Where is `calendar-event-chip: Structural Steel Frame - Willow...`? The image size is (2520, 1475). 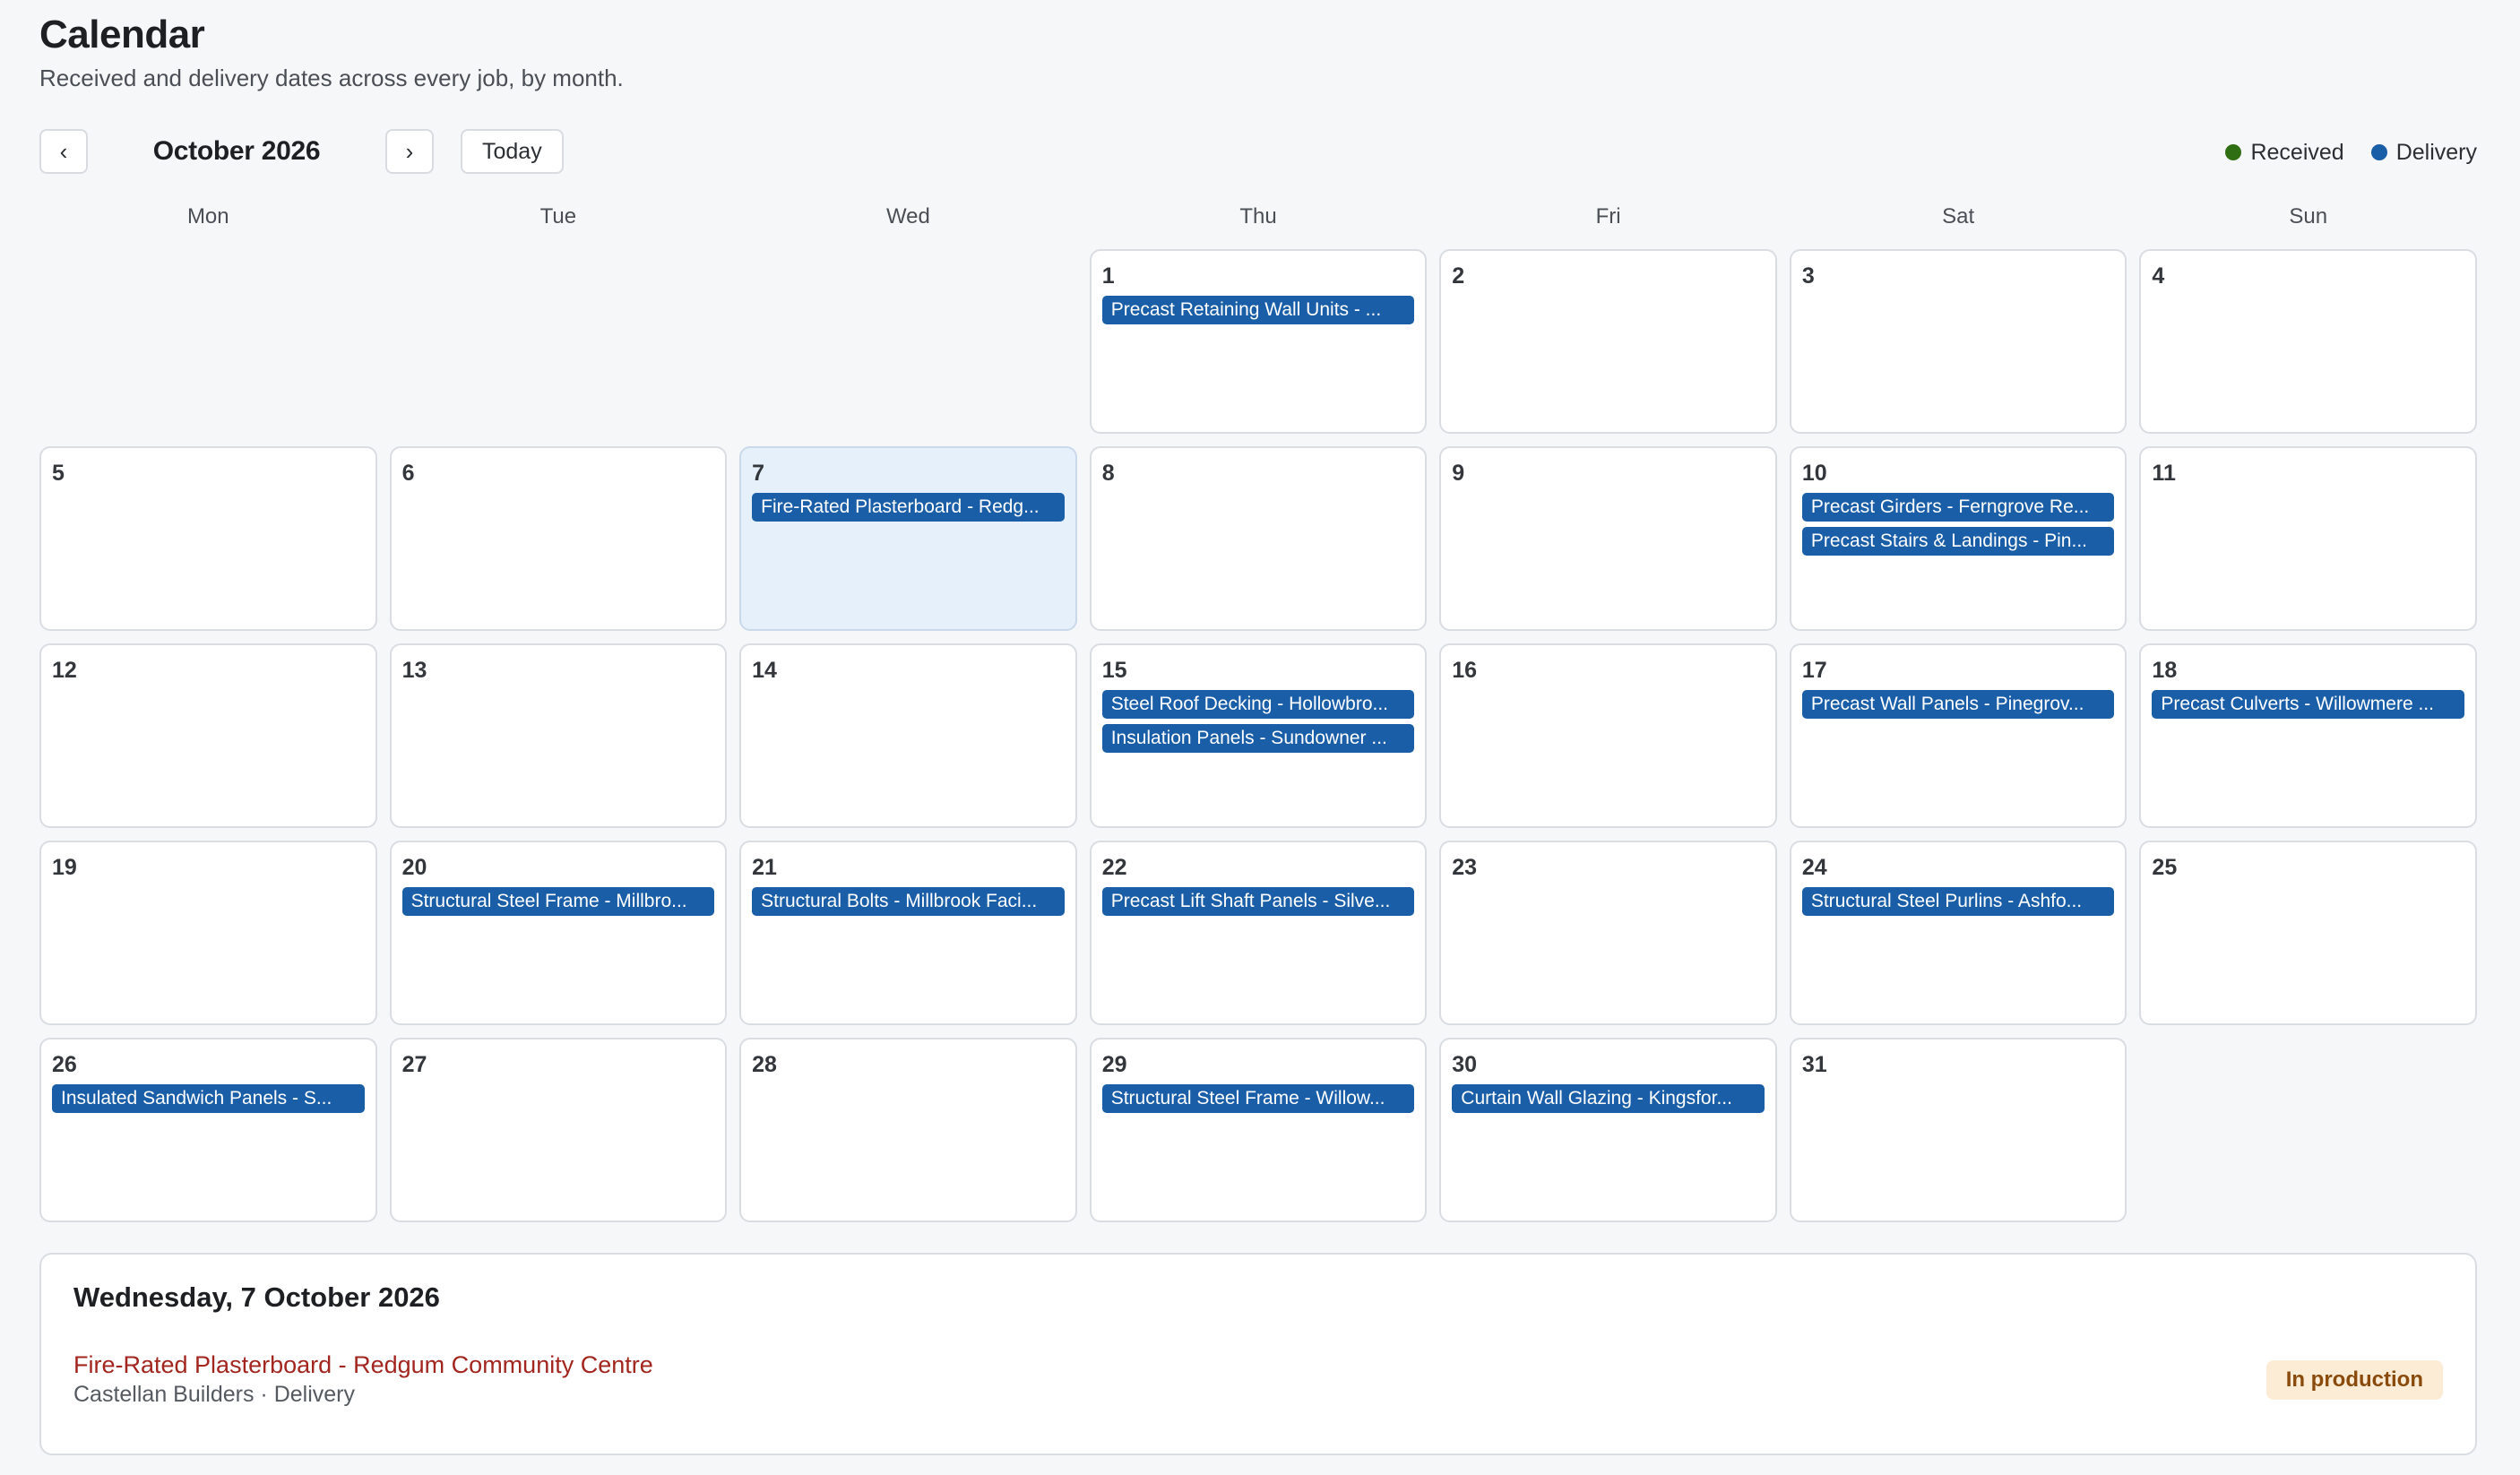 calendar-event-chip: Structural Steel Frame - Willow... is located at coordinates (1258, 1098).